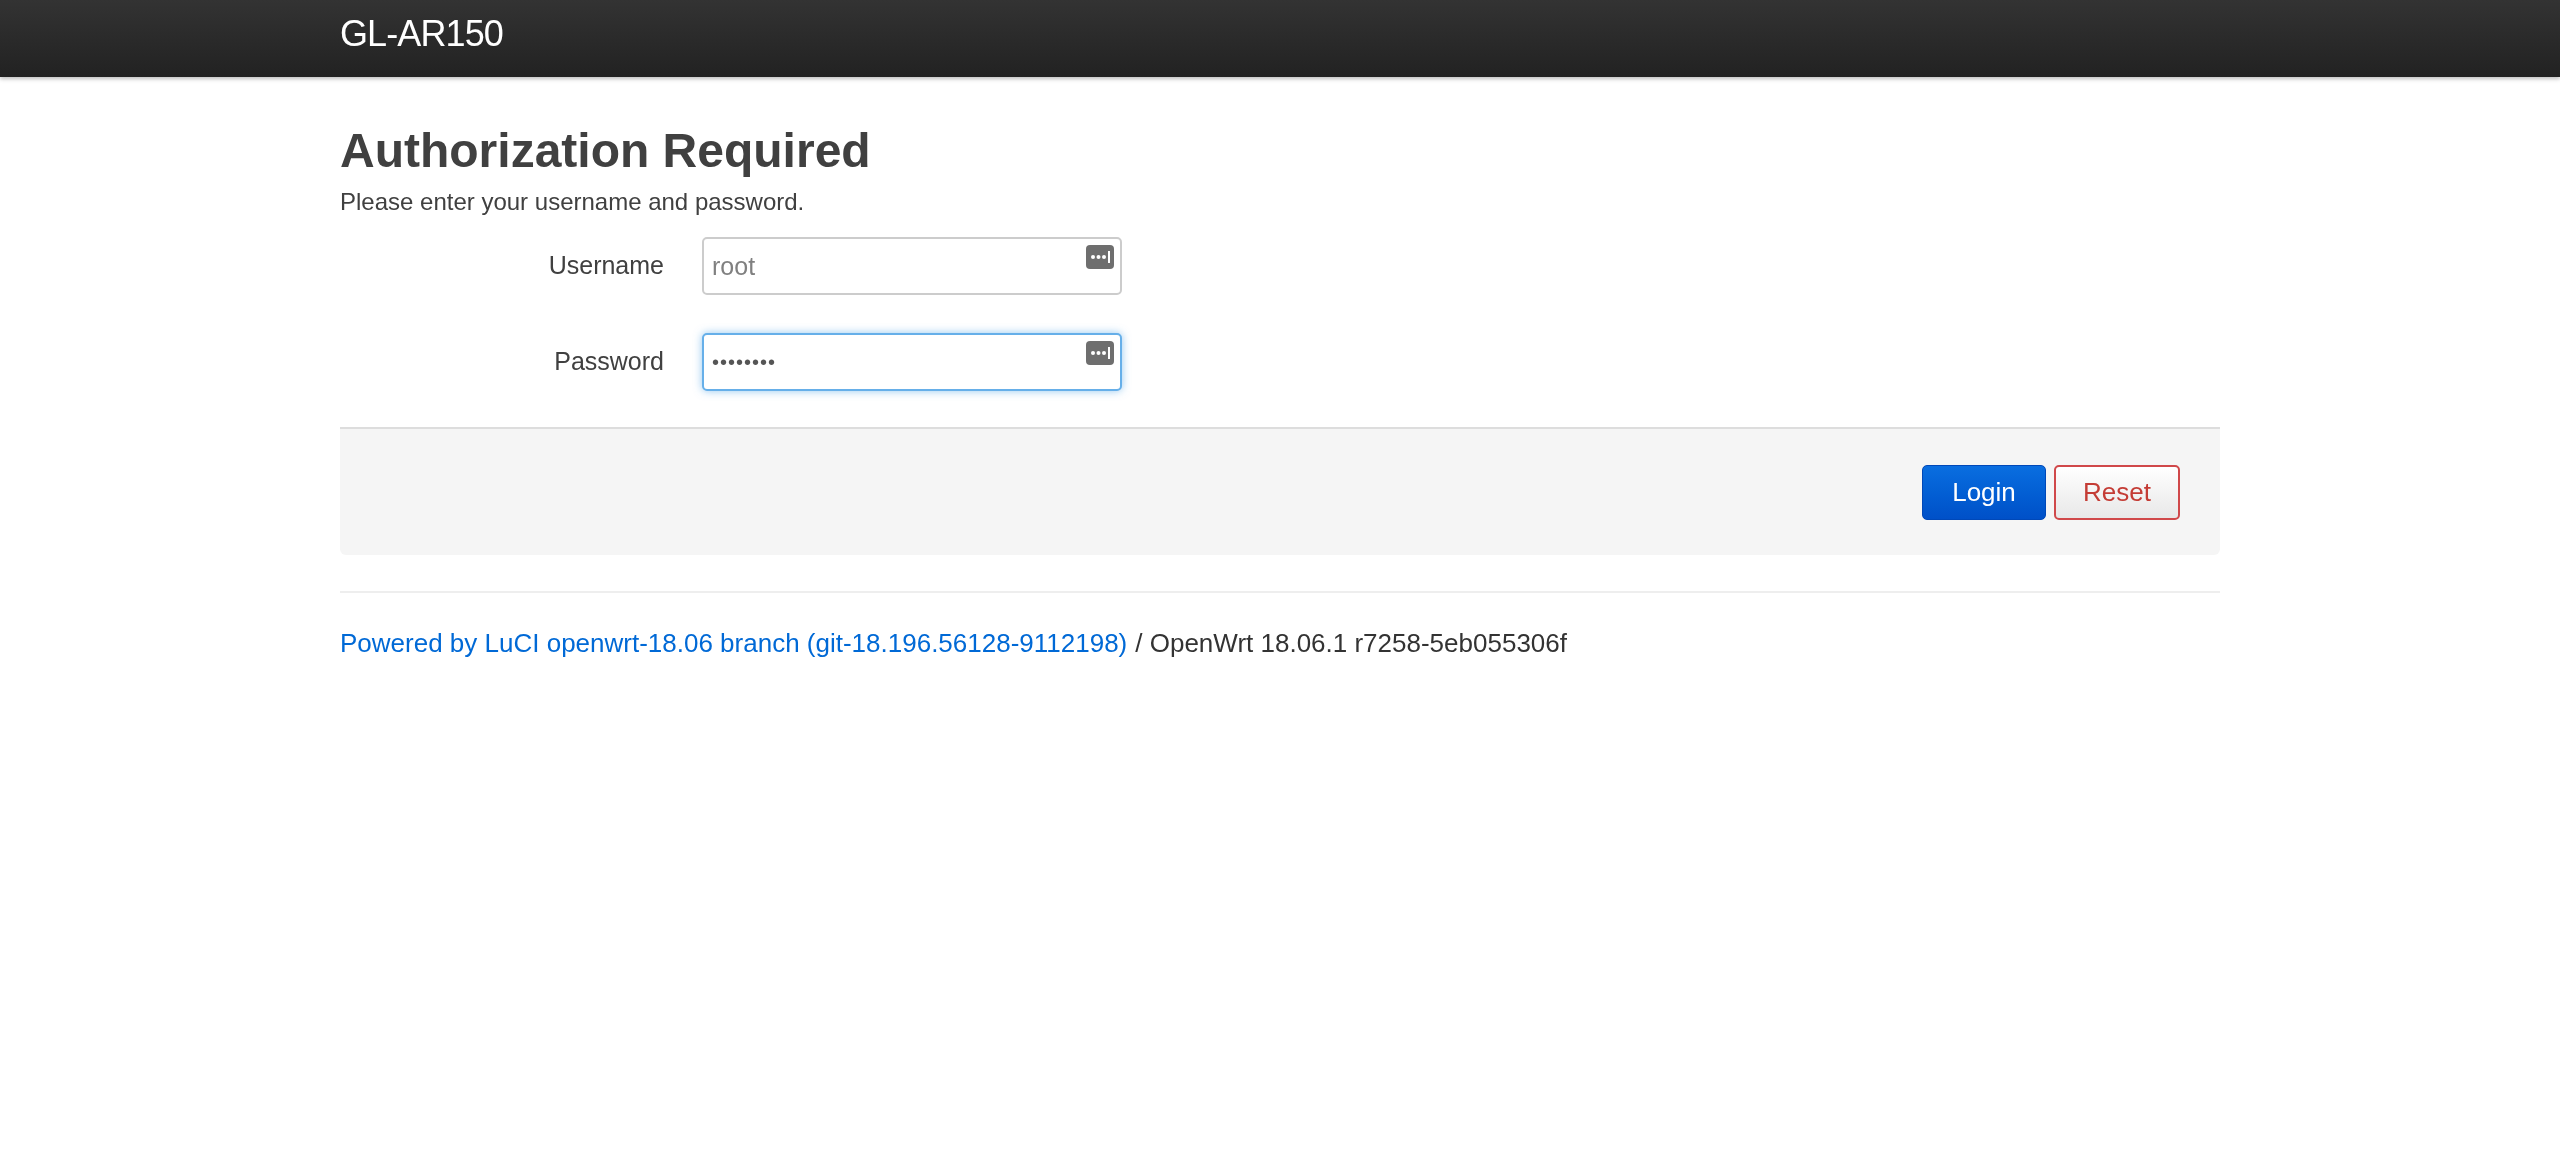 The width and height of the screenshot is (2560, 1174). I want to click on page-heading: Authorization Required, so click(606, 151).